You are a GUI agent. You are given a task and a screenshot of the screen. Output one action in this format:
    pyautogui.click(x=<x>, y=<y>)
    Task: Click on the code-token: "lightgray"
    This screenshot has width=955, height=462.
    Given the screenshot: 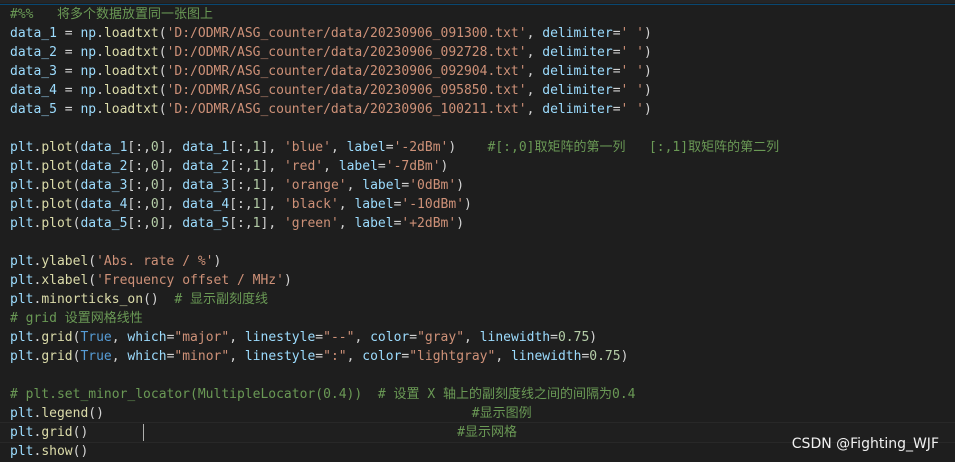 What is the action you would take?
    pyautogui.click(x=452, y=356)
    